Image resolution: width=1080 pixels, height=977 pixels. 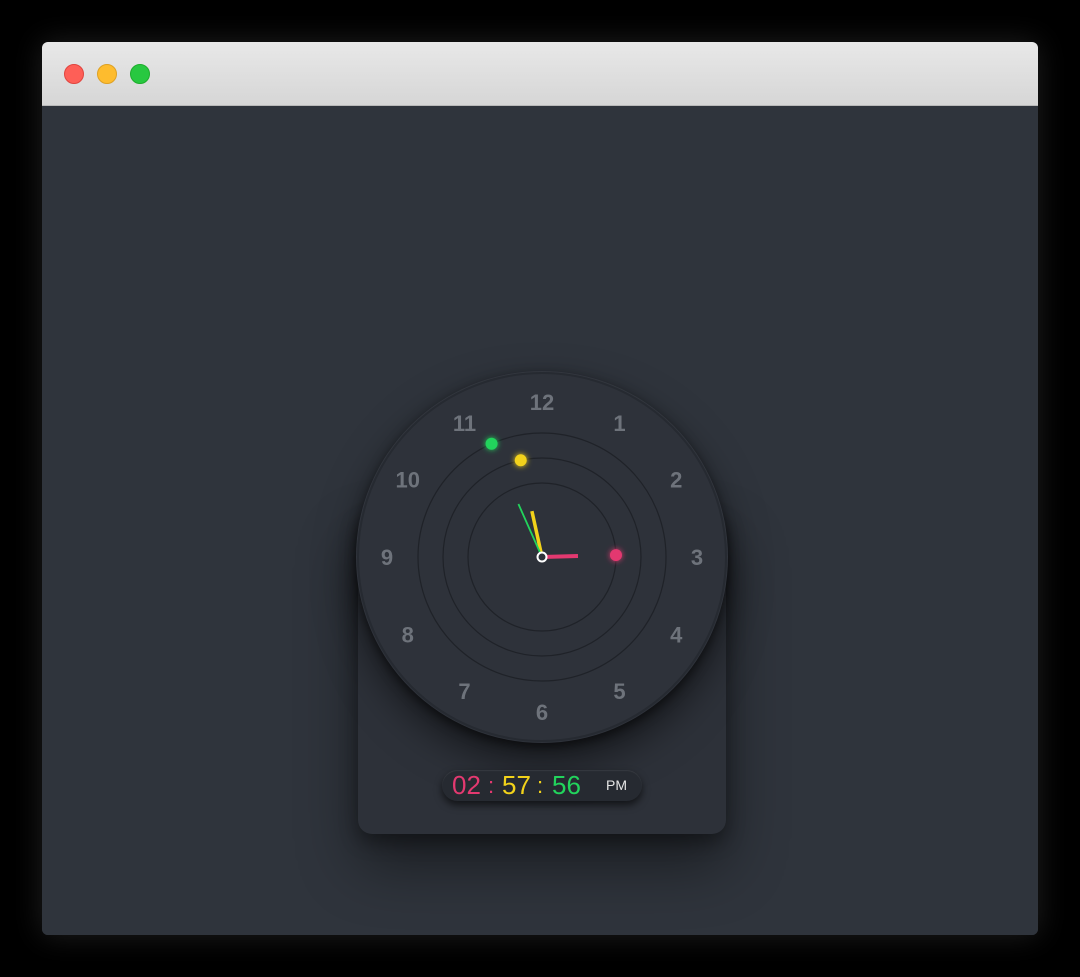 I want to click on digital-ampm: PM, so click(x=616, y=785).